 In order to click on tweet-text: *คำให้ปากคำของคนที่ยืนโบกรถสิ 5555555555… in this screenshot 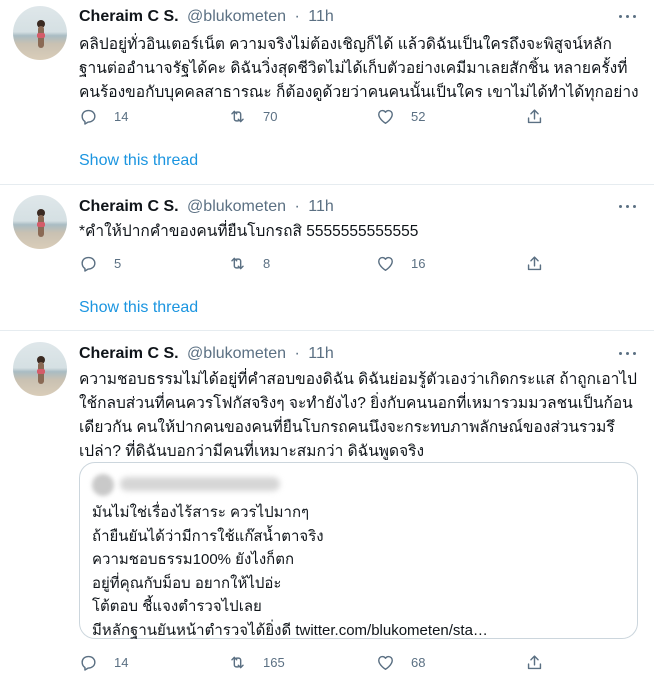, I will do `click(359, 232)`.